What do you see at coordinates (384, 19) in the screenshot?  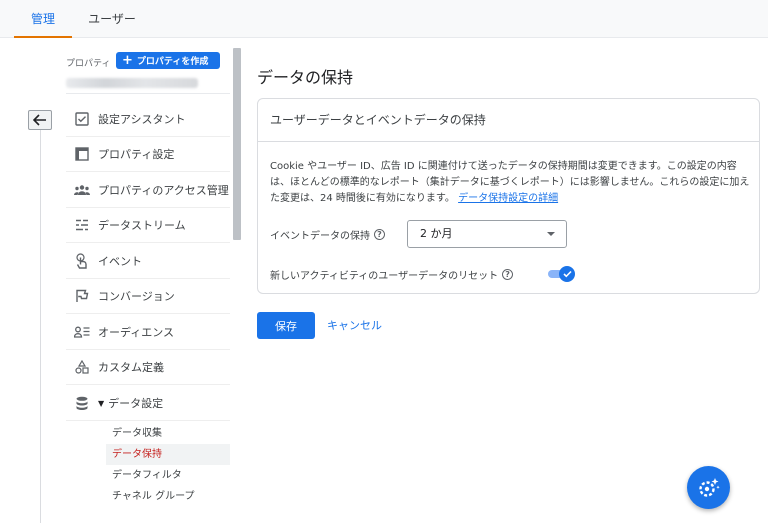 I see `top-tab-bar: 管理 ユーザー` at bounding box center [384, 19].